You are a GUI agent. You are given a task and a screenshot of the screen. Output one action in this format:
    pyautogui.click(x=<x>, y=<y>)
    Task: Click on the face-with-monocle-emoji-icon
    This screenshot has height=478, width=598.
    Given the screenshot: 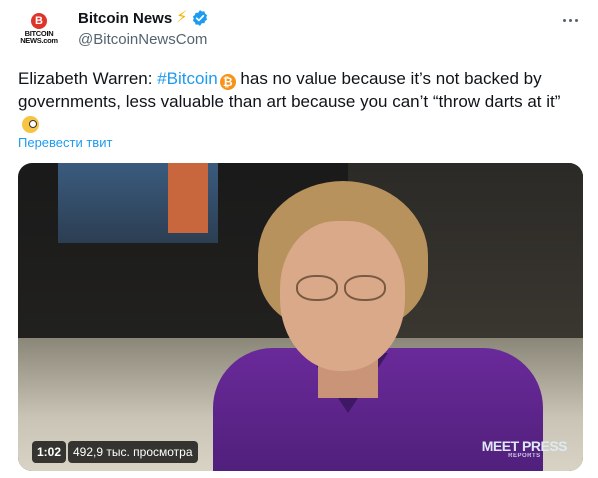 What is the action you would take?
    pyautogui.click(x=30, y=124)
    